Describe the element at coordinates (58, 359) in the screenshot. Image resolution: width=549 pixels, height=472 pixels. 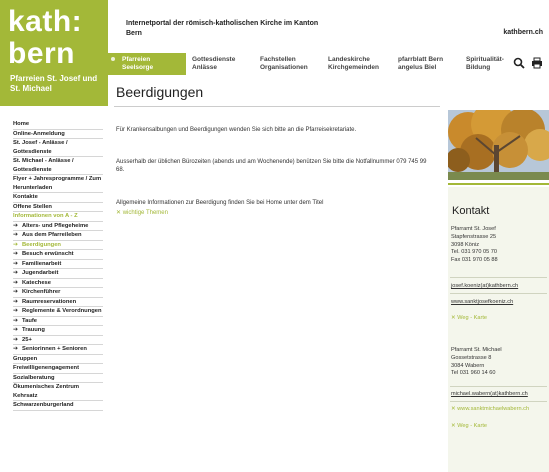
I see `sidebar-item-gruppen: Gruppen` at that location.